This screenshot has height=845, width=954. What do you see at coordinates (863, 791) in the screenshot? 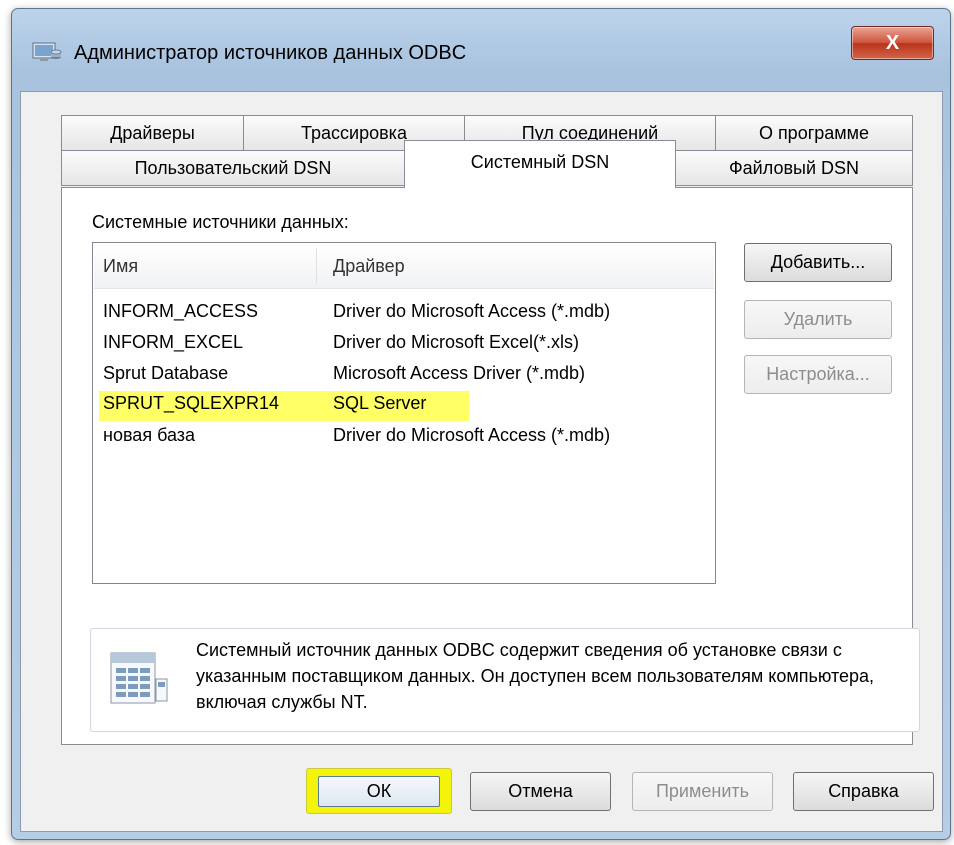
I see `help-button: Справка` at bounding box center [863, 791].